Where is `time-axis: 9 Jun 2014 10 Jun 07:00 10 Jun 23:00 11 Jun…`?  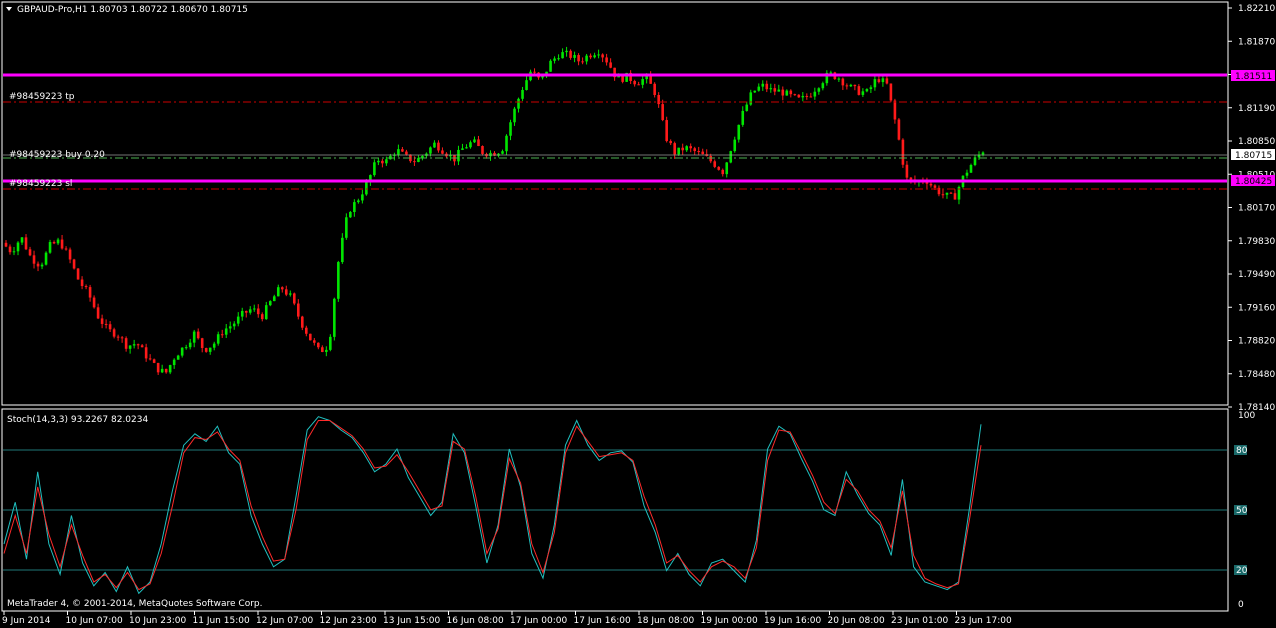
time-axis: 9 Jun 2014 10 Jun 07:00 10 Jun 23:00 11 Jun… is located at coordinates (507, 618).